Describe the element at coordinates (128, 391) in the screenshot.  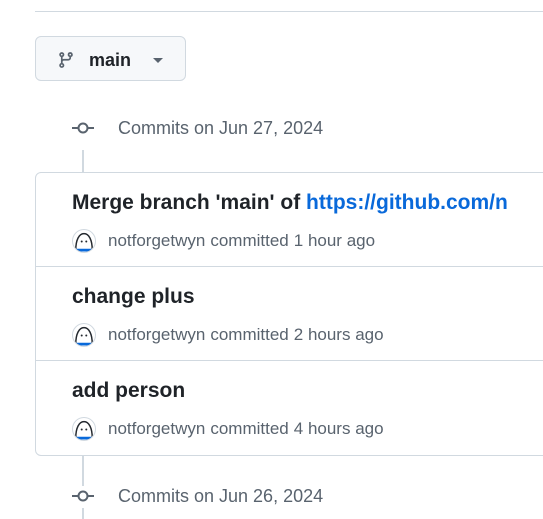
I see `commit-title: add person` at that location.